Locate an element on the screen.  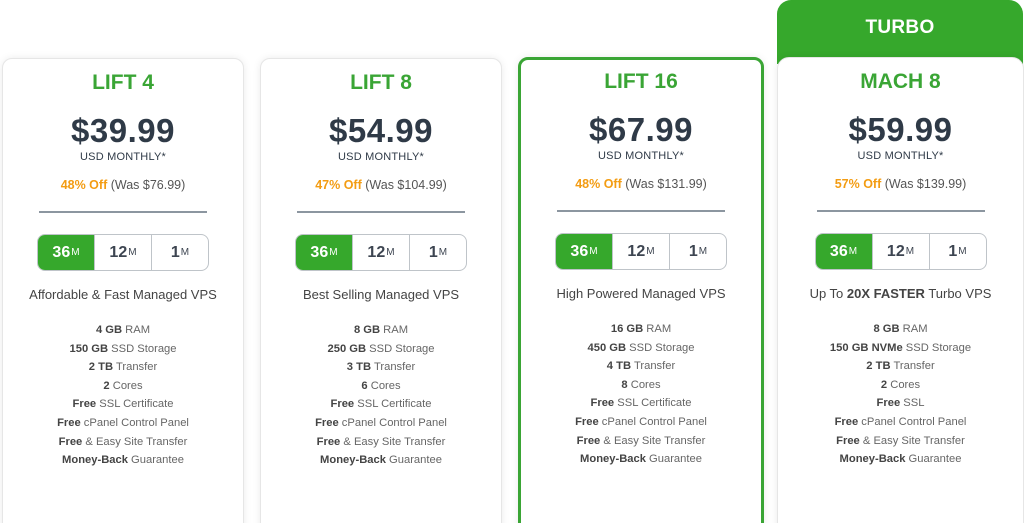
tagline-text: Affordable & Fast Managed VPS is located at coordinates (123, 294).